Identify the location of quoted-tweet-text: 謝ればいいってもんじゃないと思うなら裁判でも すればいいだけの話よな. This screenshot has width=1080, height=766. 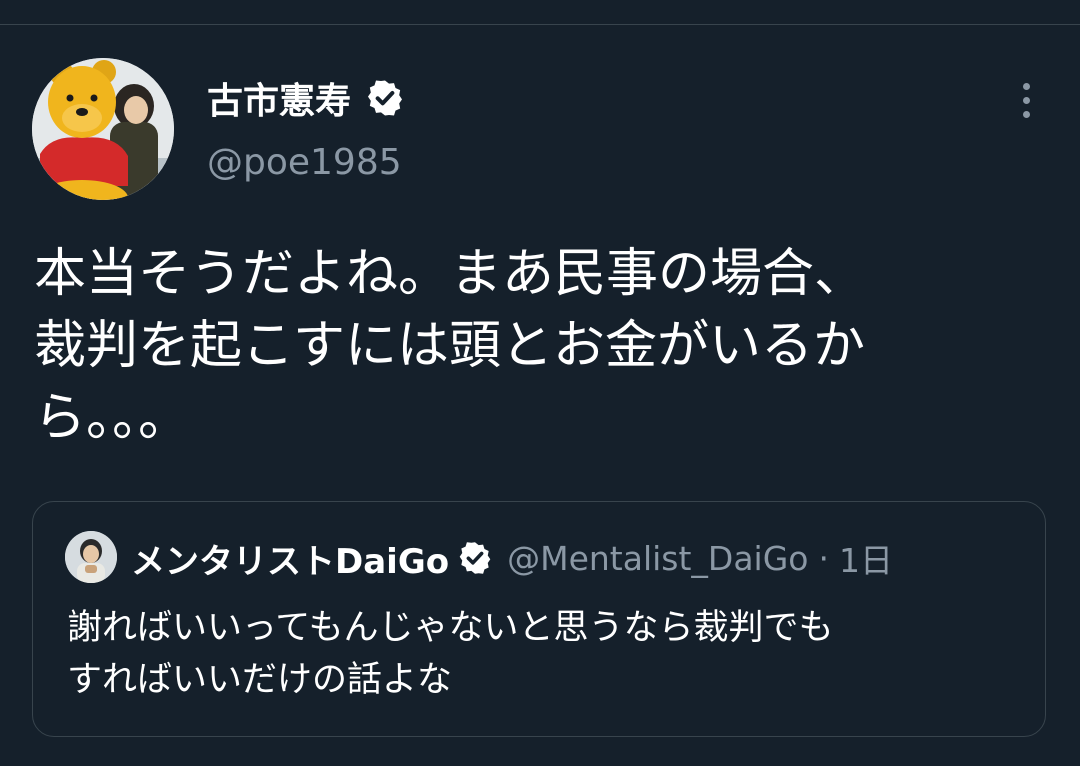
(450, 654).